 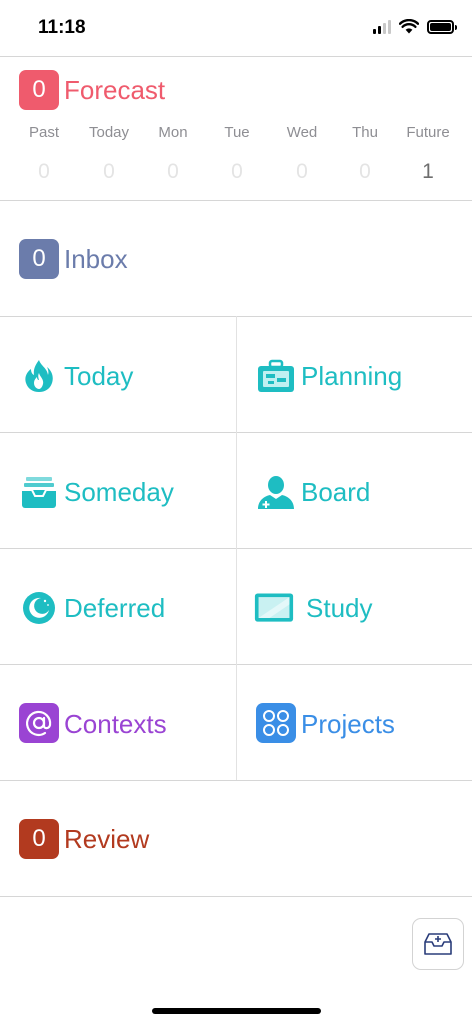 What do you see at coordinates (236, 28) in the screenshot?
I see `status-bar: 11:18` at bounding box center [236, 28].